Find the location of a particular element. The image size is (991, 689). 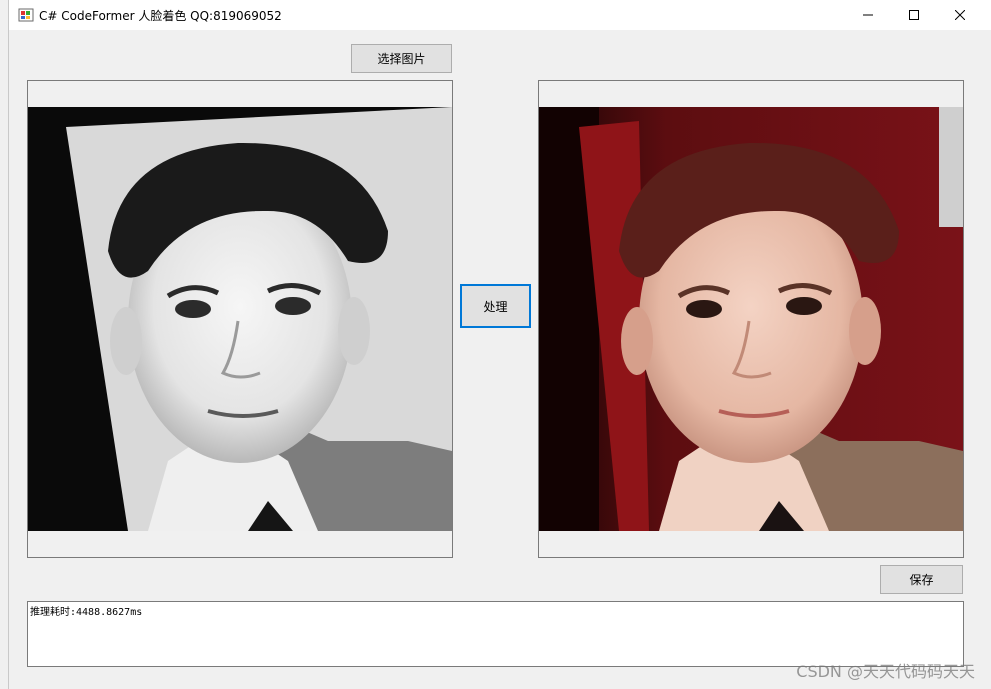

save-button: 保存 is located at coordinates (921, 579).